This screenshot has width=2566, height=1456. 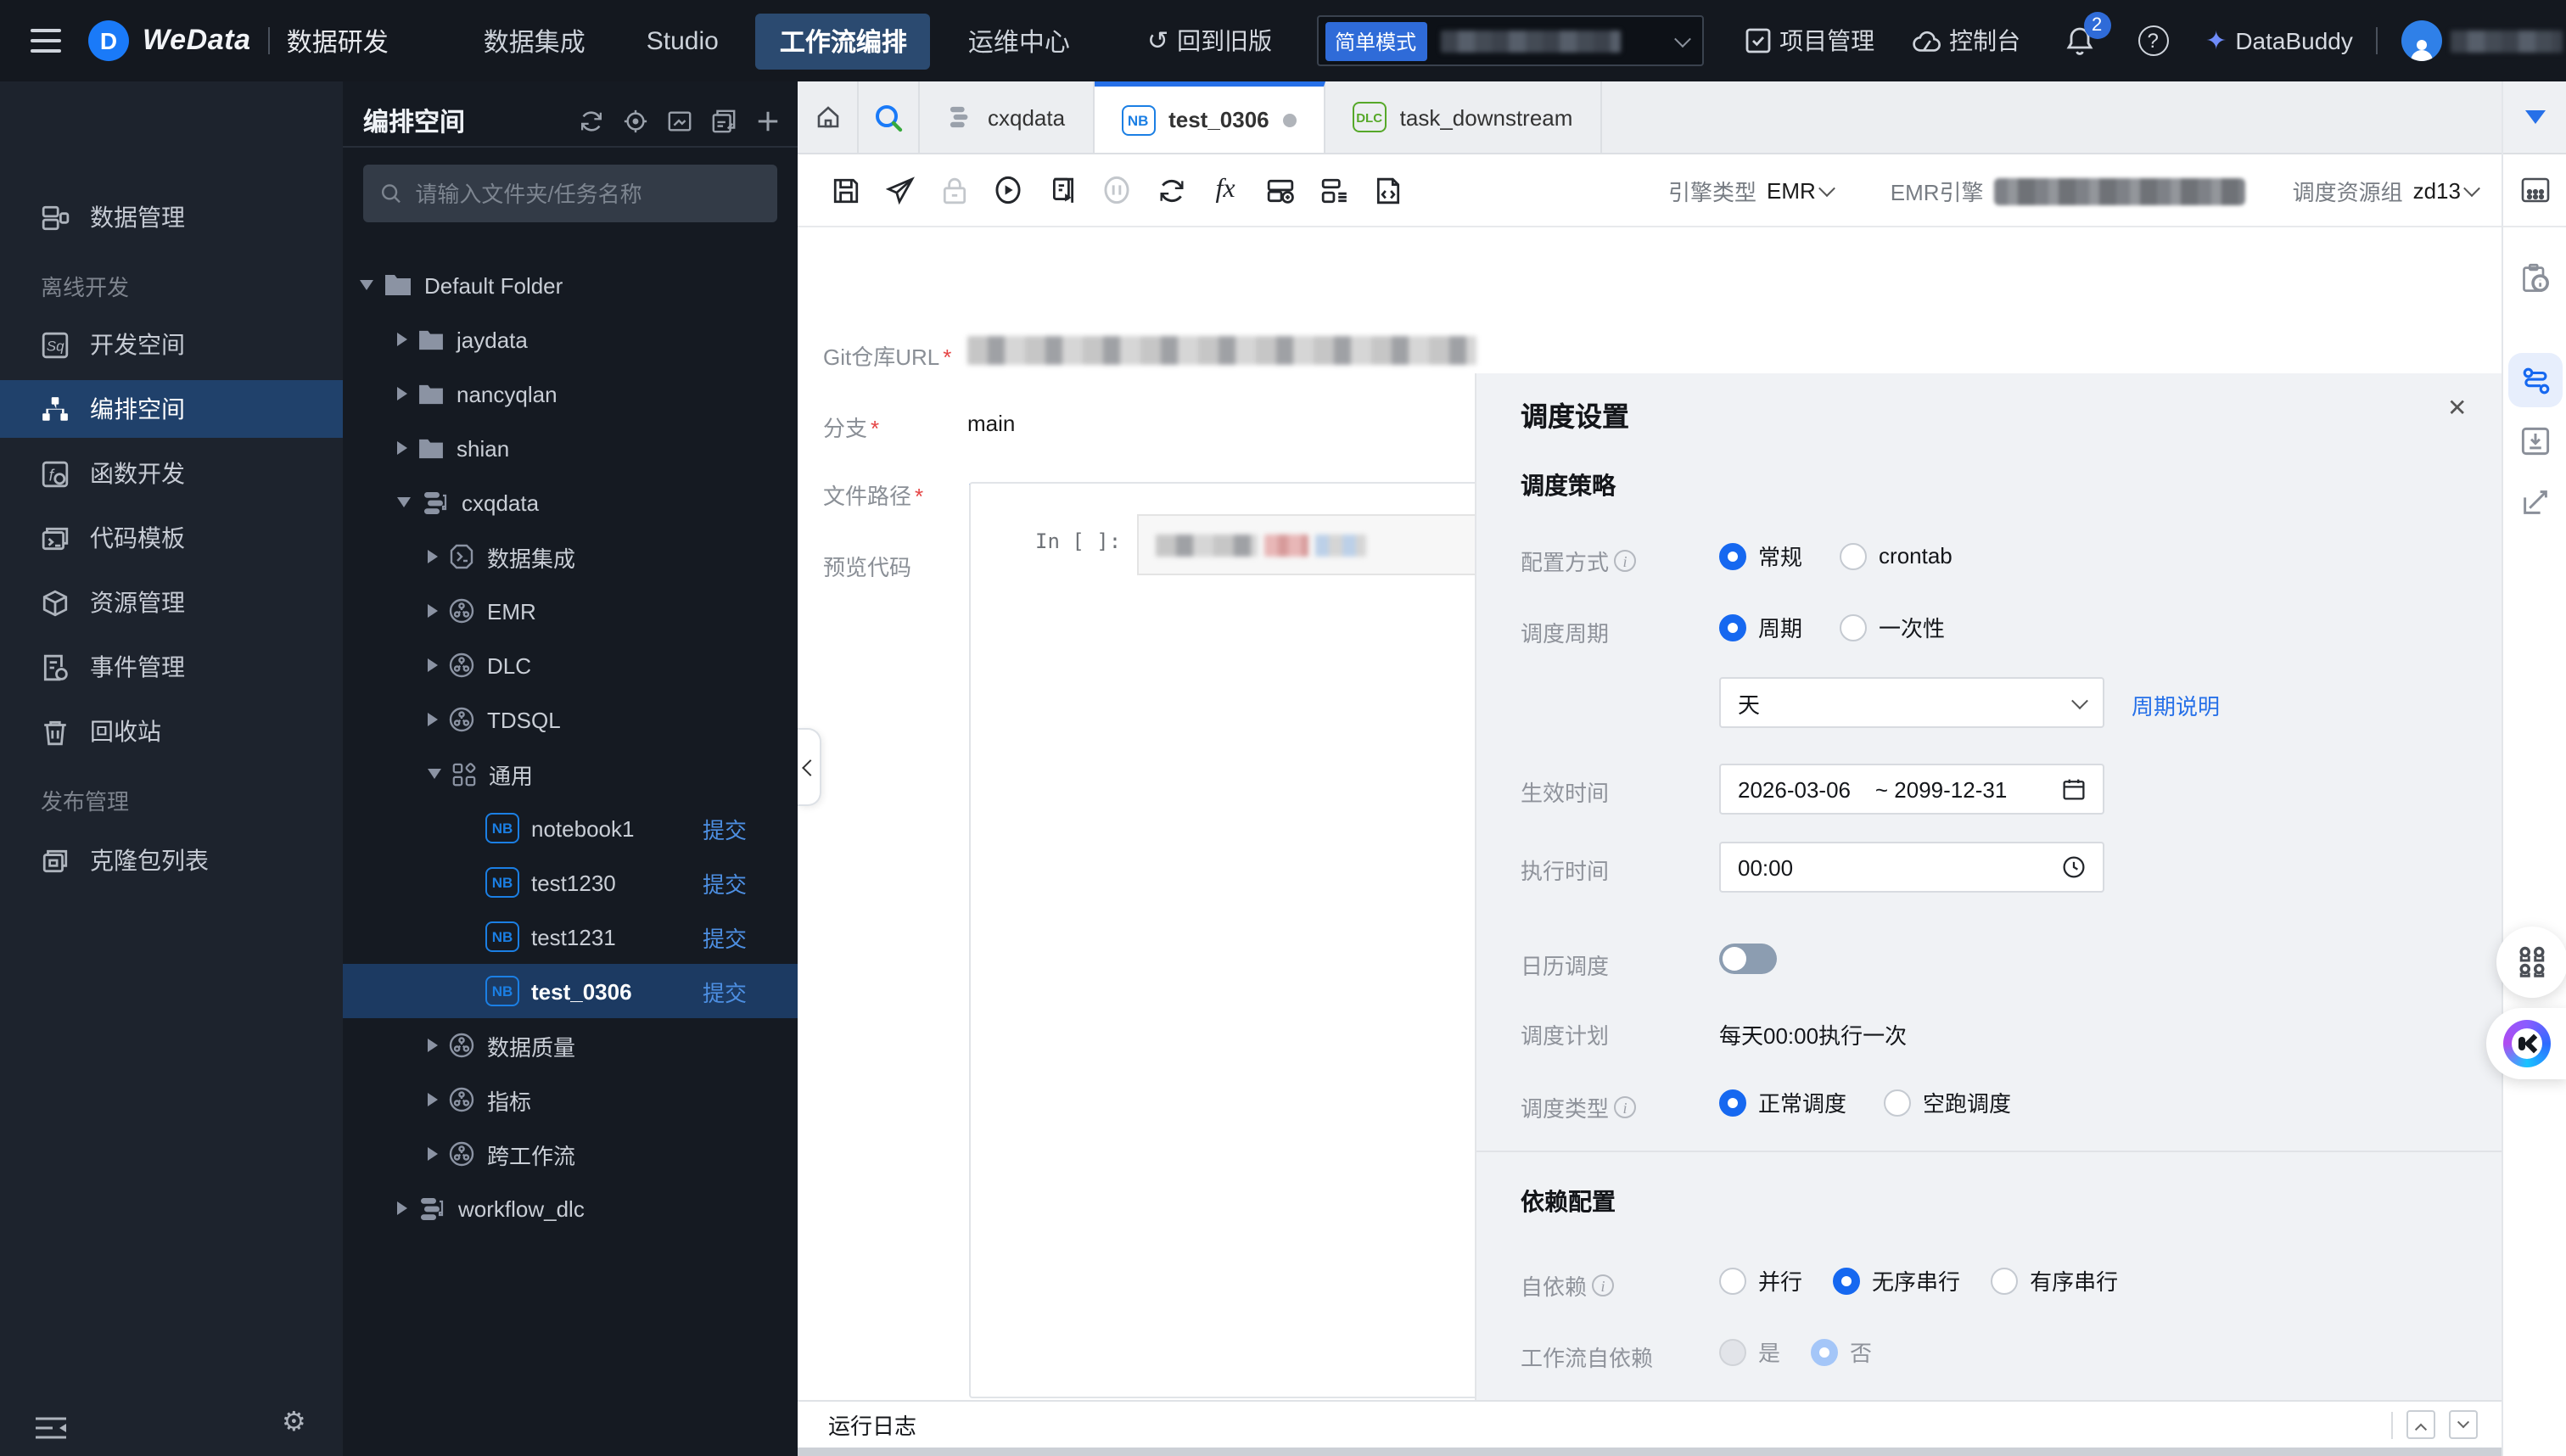 I want to click on radio-periodic: 周期, so click(x=1760, y=627).